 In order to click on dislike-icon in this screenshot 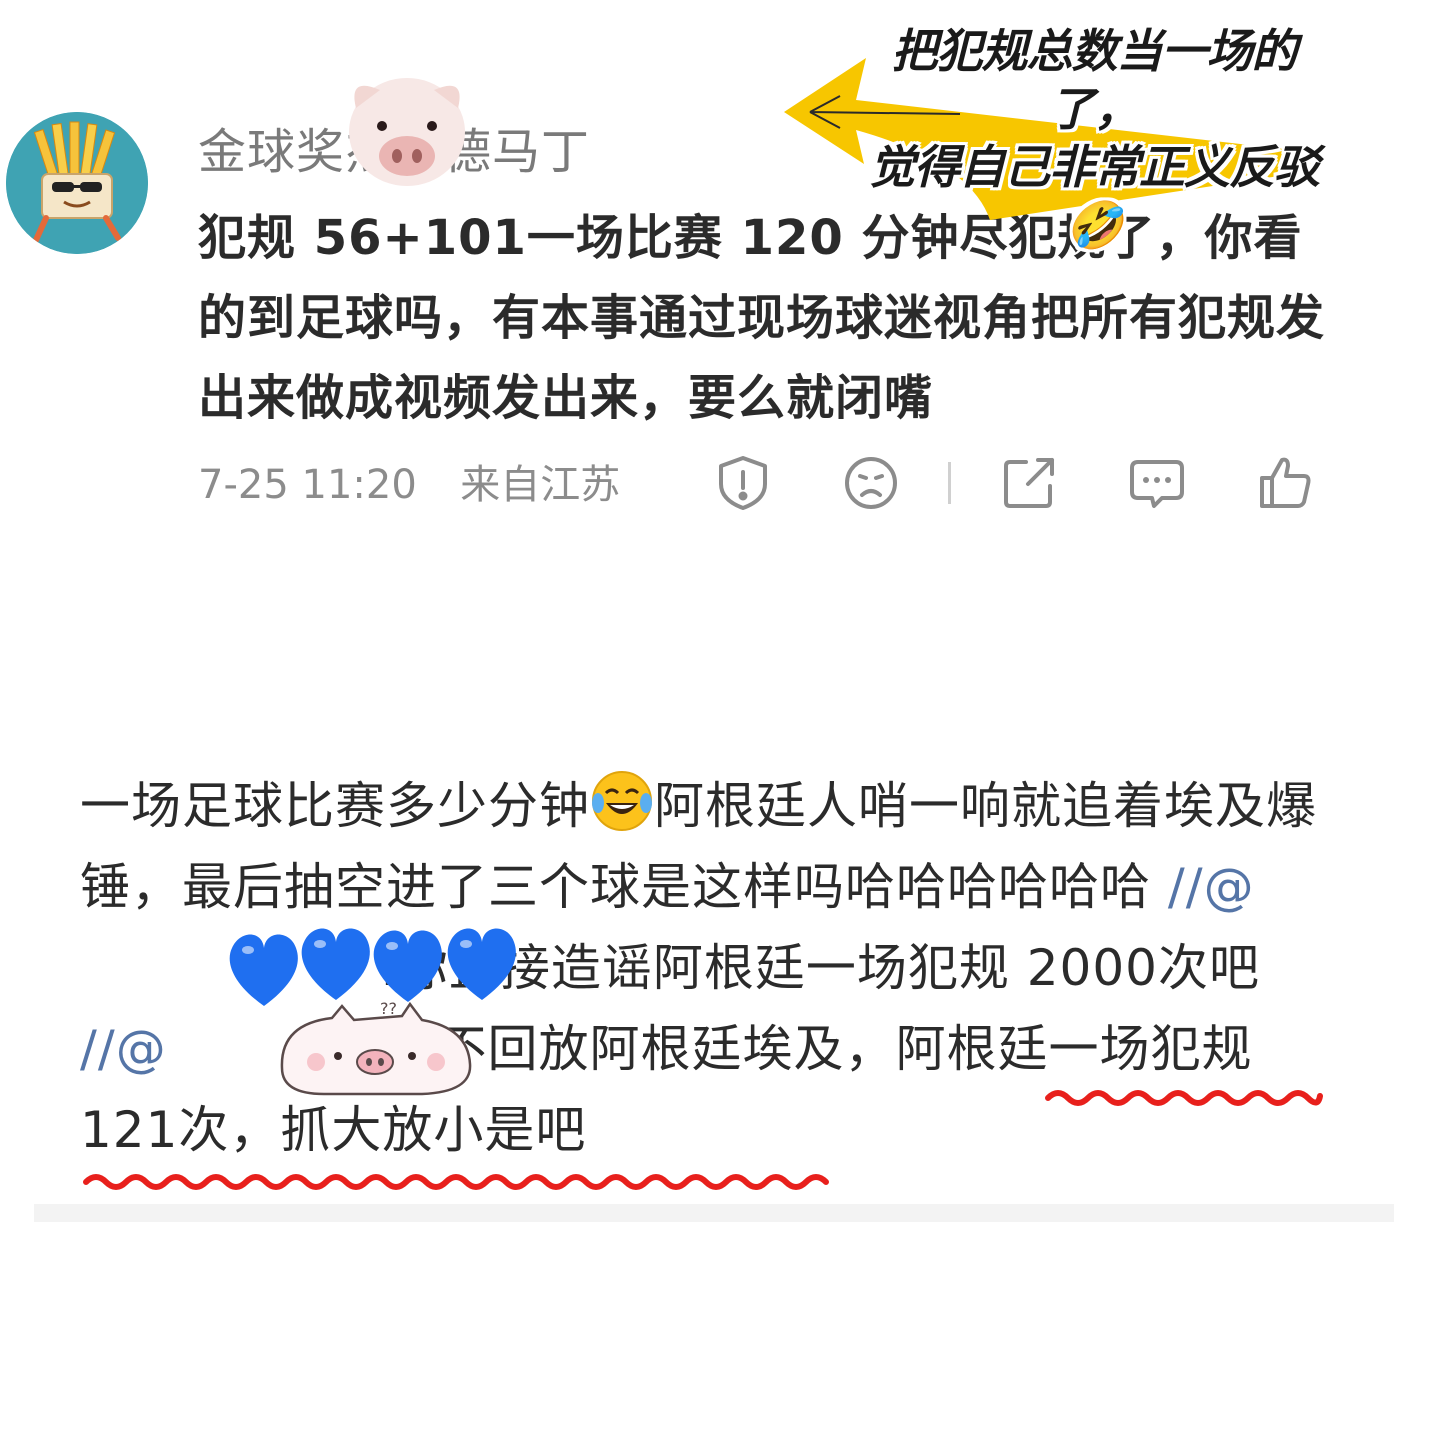, I will do `click(871, 483)`.